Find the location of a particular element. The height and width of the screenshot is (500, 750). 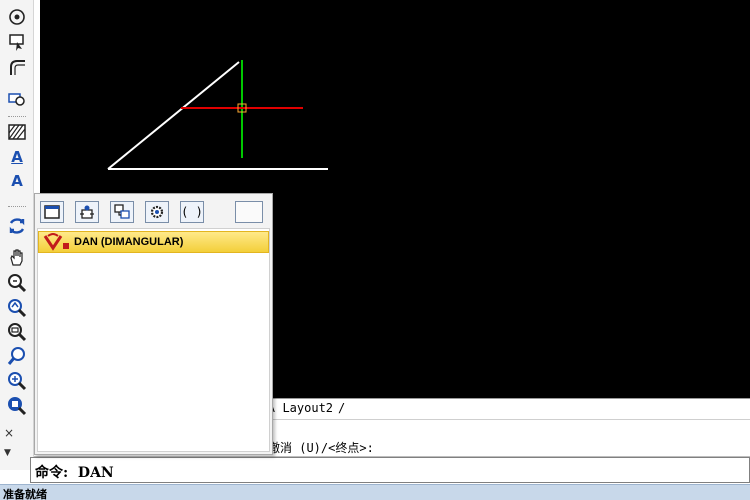

brackets-icon: ( ) is located at coordinates (192, 212).